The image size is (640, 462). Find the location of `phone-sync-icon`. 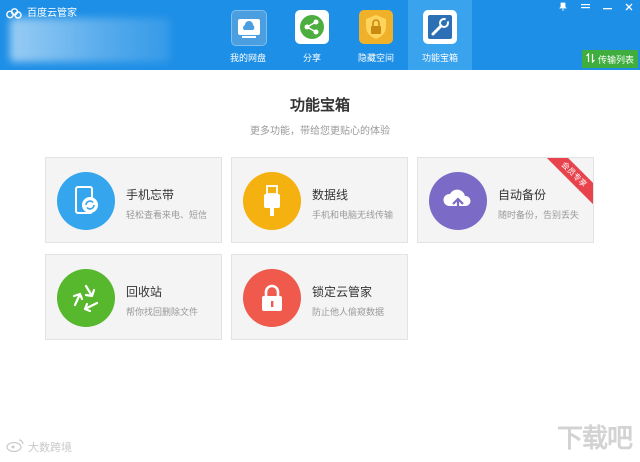

phone-sync-icon is located at coordinates (86, 201).